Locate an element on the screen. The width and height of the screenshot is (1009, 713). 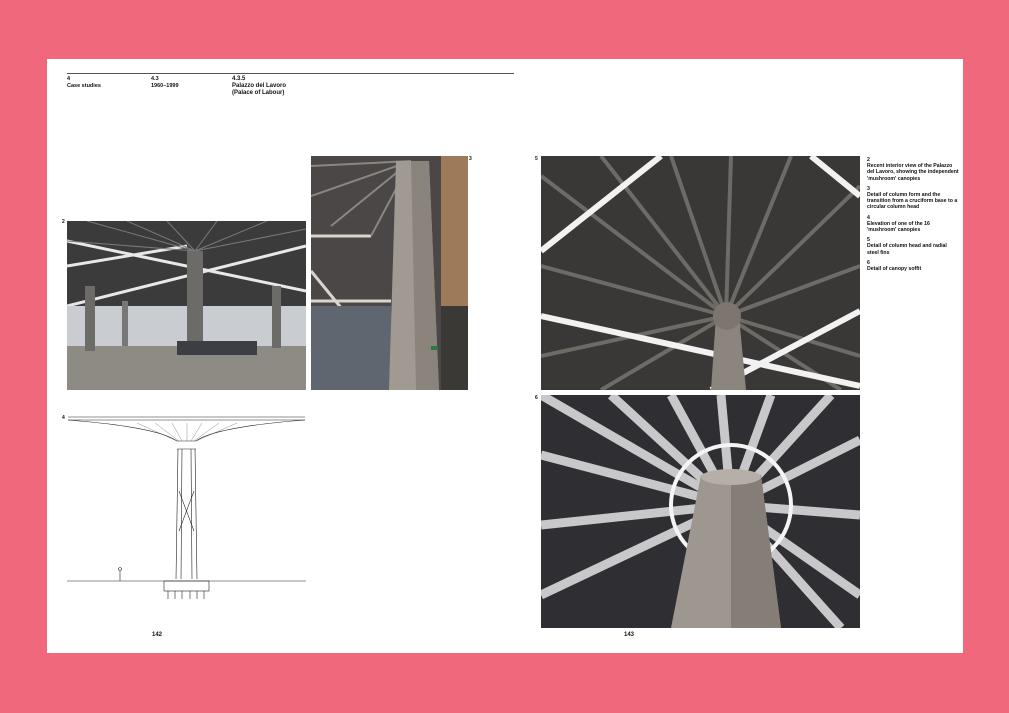
caption-text: Detail of canopy soffit is located at coordinates (894, 269).